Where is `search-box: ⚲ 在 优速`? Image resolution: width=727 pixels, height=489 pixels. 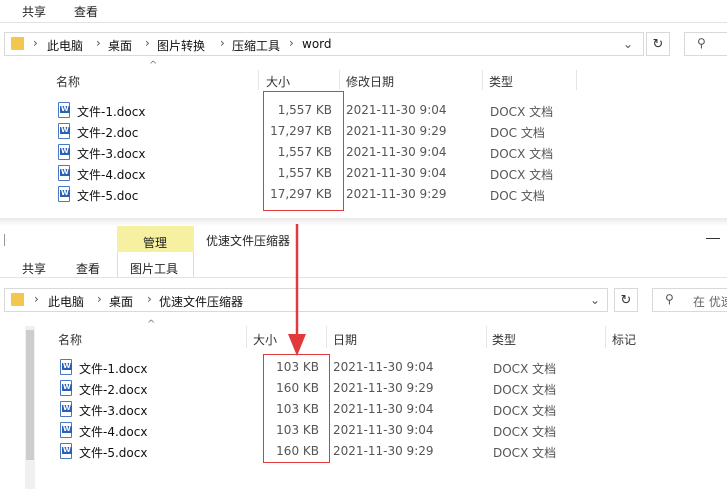 search-box: ⚲ 在 优速 is located at coordinates (689, 300).